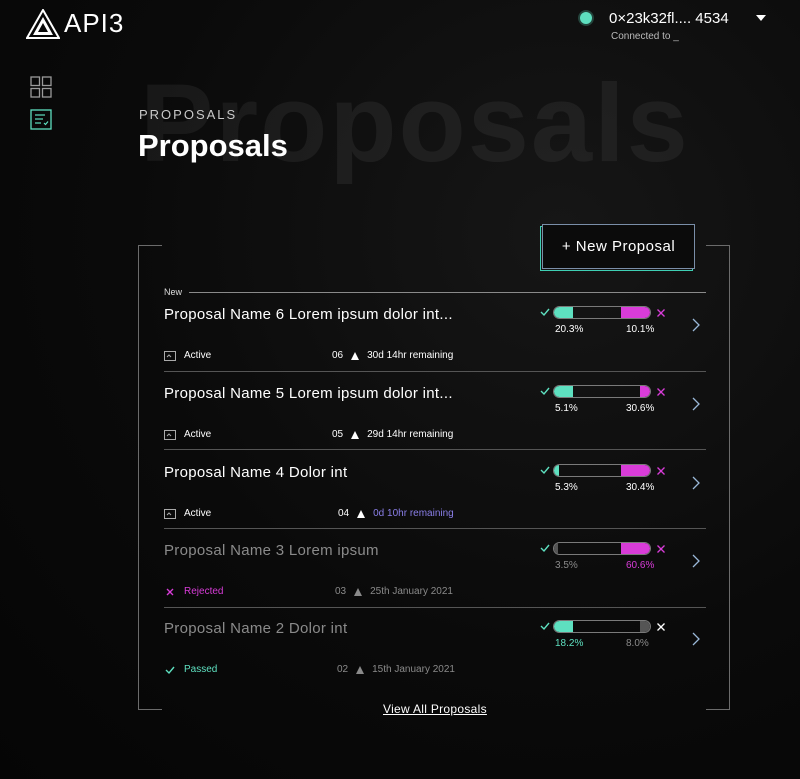  I want to click on proposal-time: 30d 14hr remaining, so click(410, 355).